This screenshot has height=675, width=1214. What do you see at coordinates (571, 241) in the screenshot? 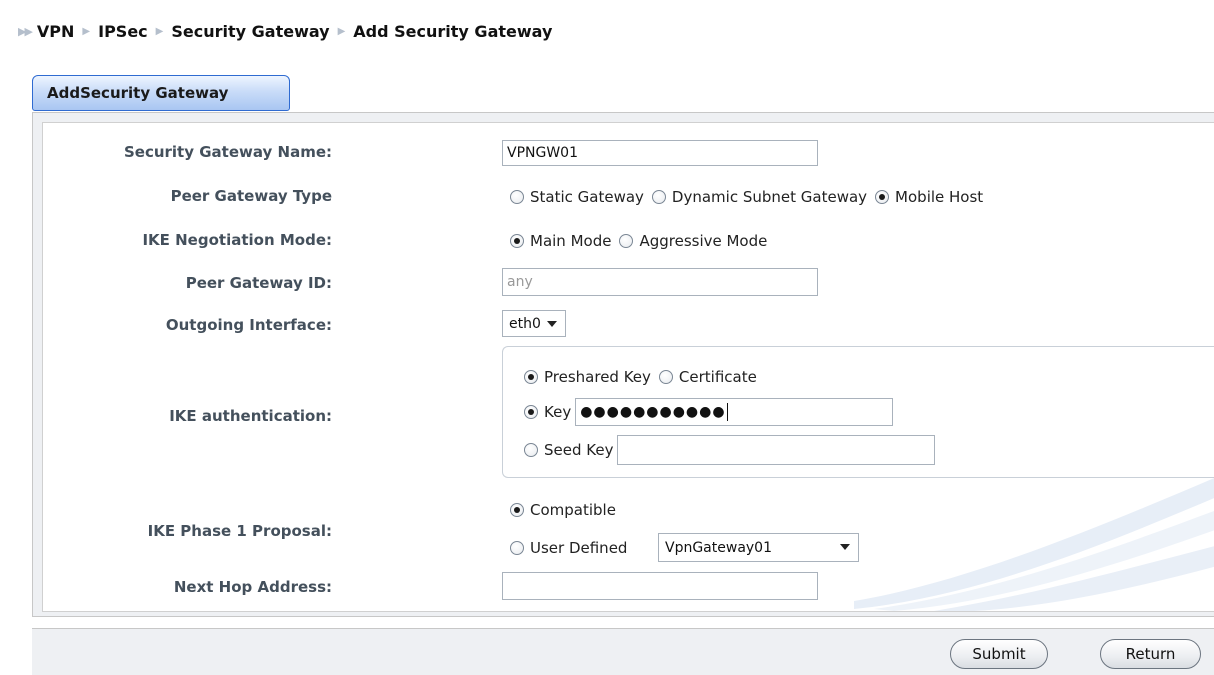
I see `radio-label-main-mode: Main Mode` at bounding box center [571, 241].